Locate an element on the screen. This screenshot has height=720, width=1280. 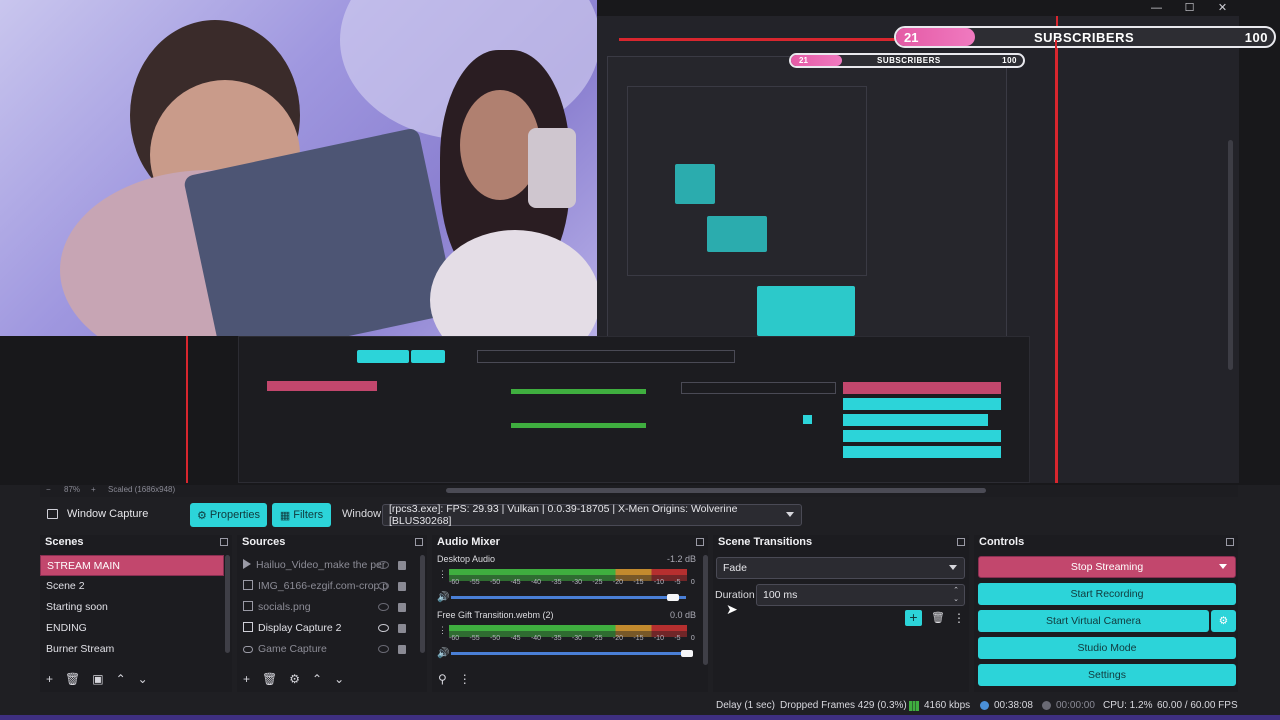
scene-item: Burner Stream is located at coordinates (132, 649).